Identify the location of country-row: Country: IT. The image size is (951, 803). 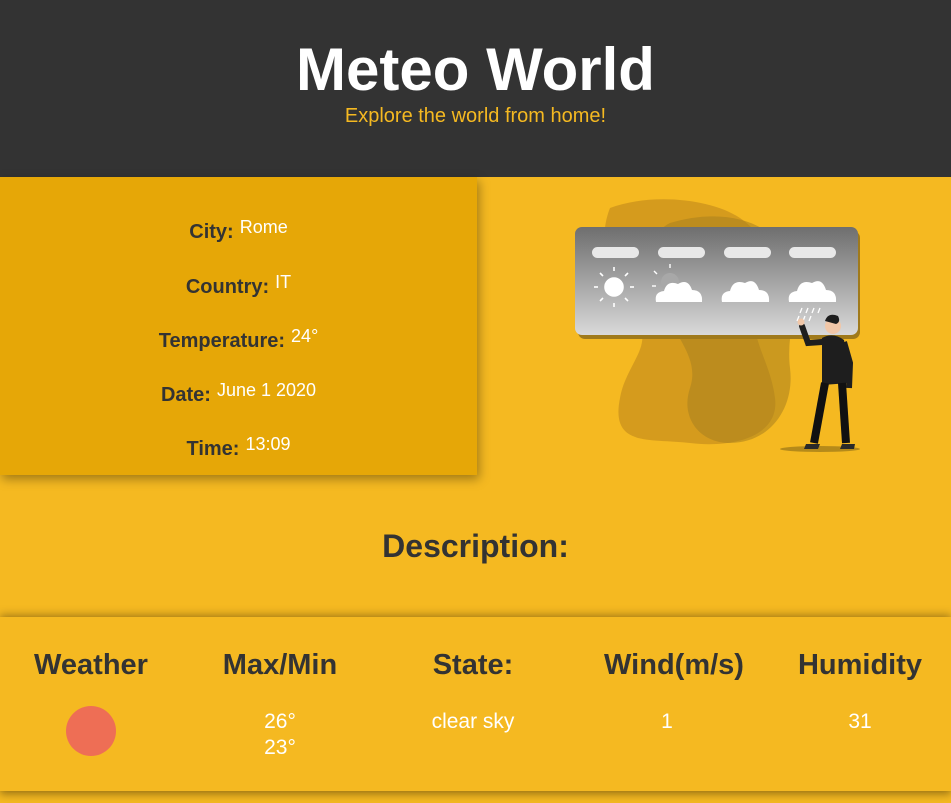
(238, 285).